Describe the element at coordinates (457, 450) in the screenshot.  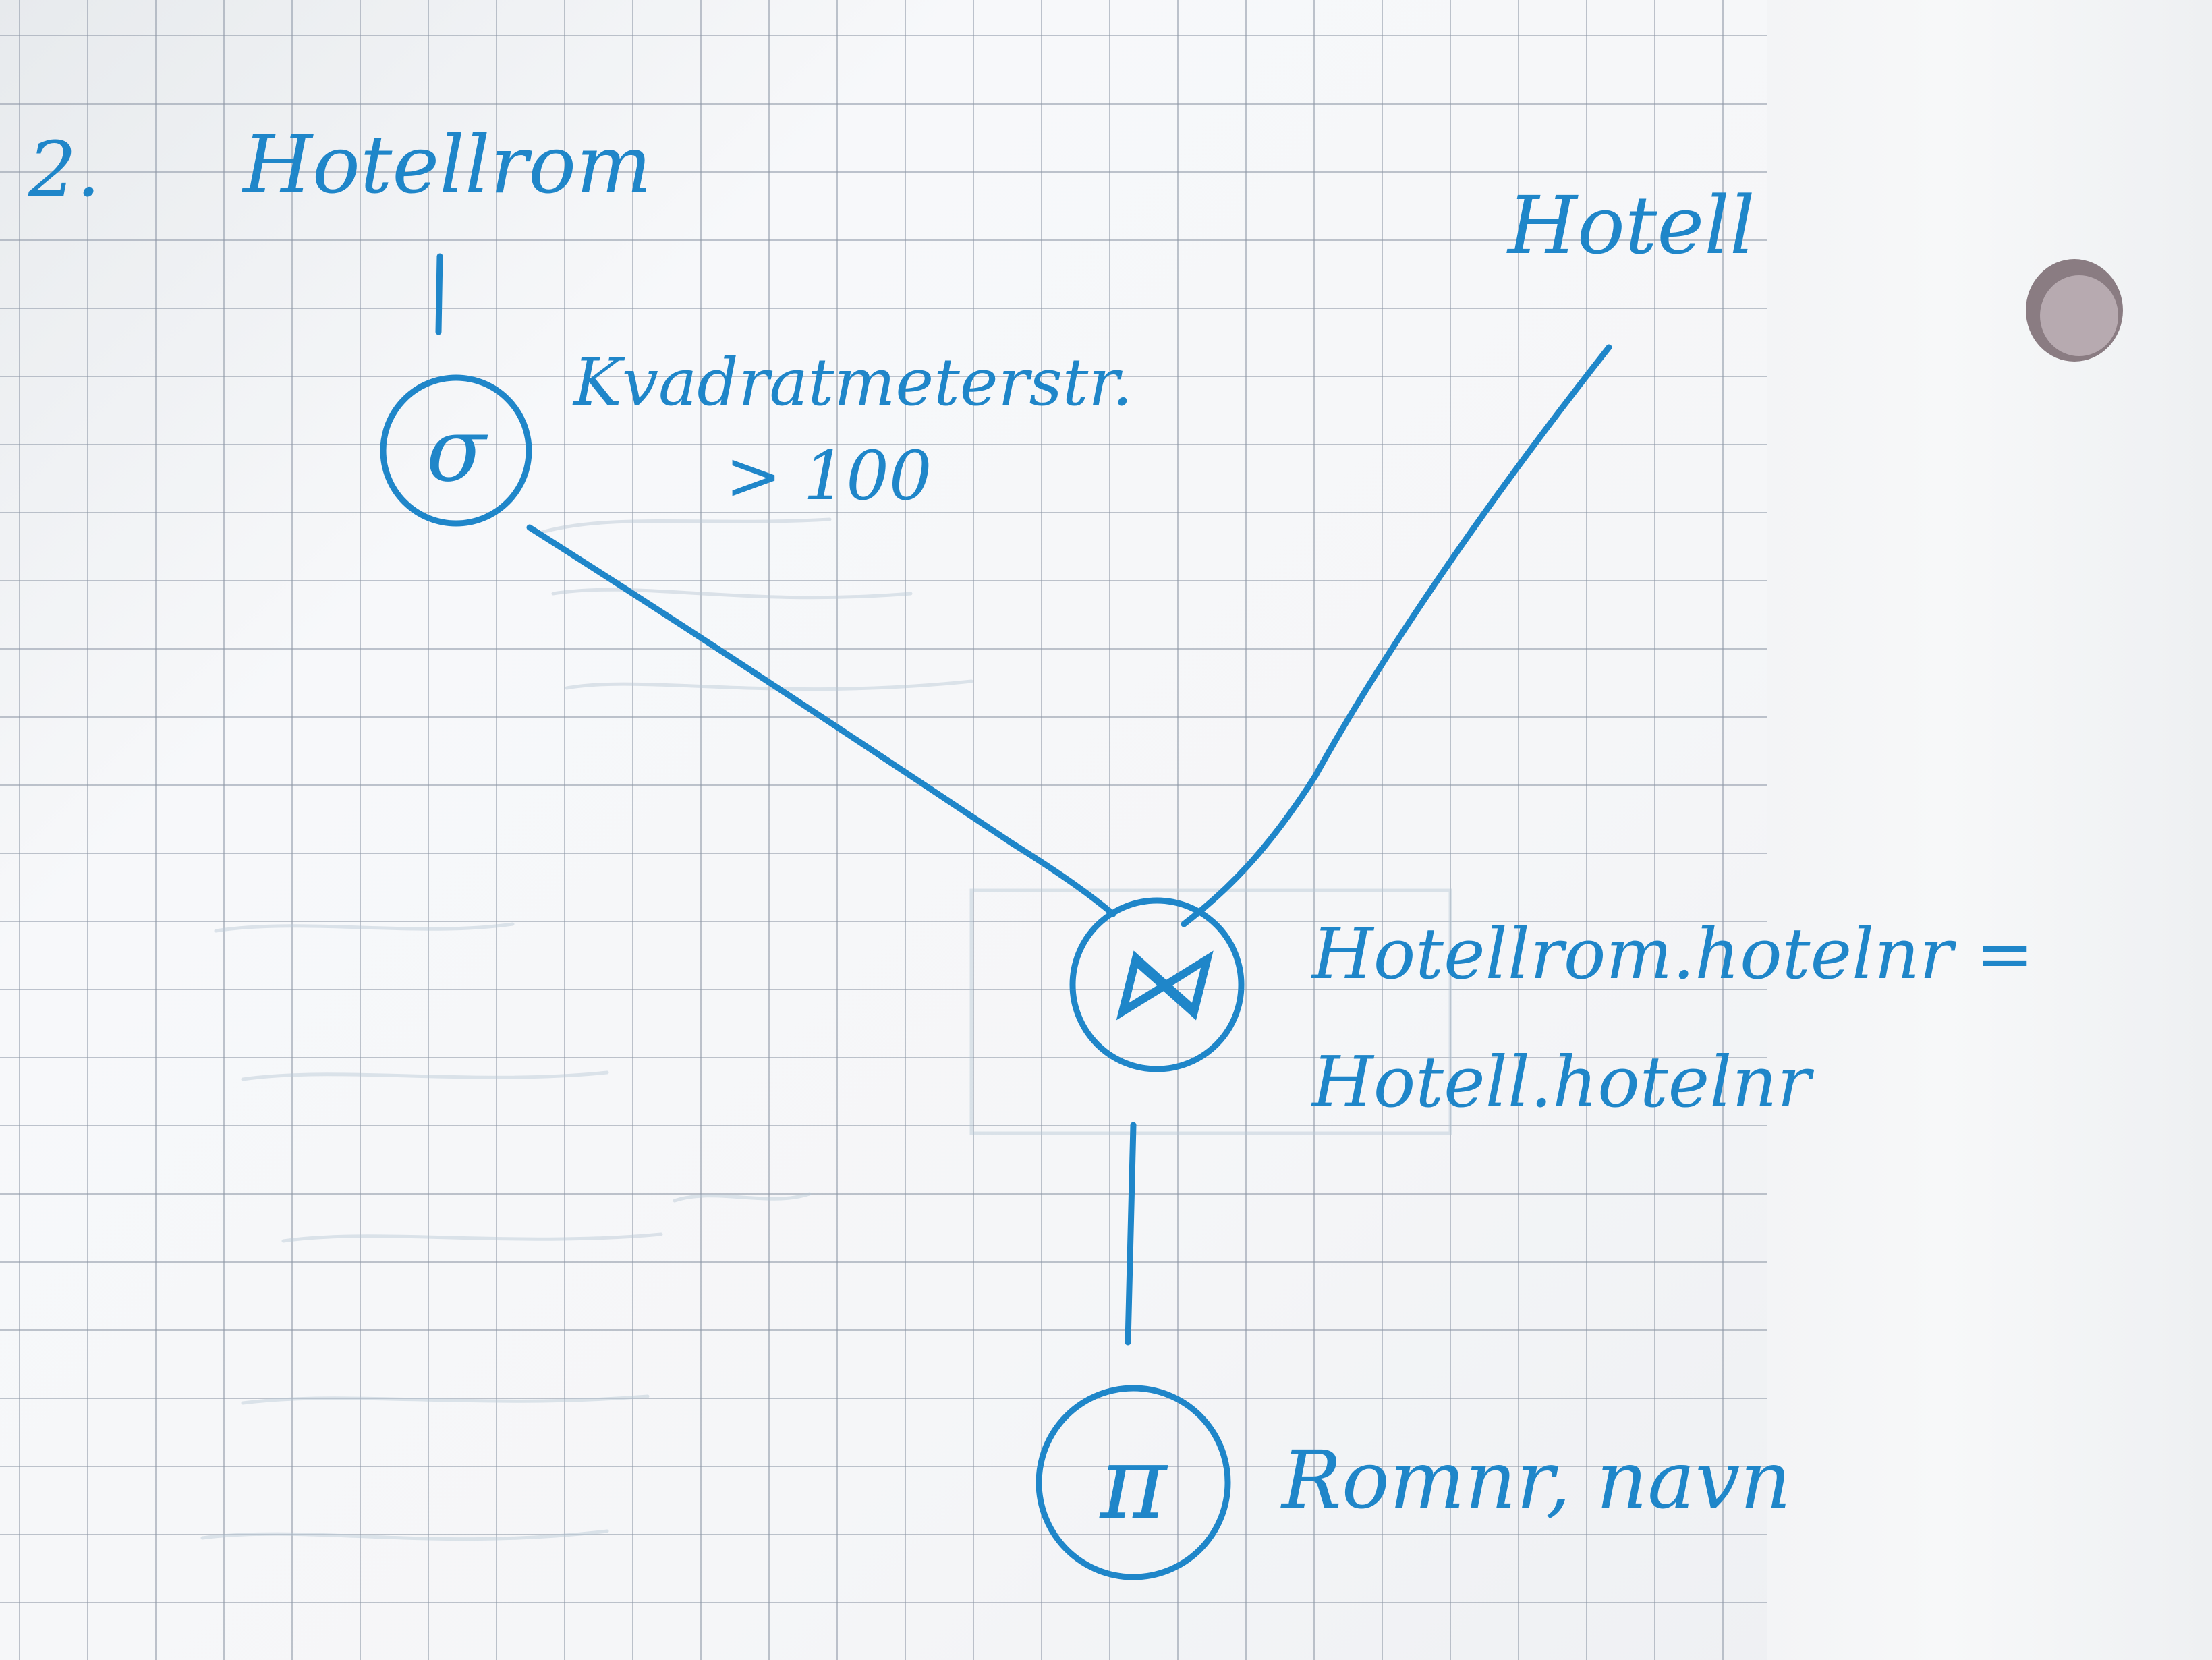
I see `sigma-icon: σ` at that location.